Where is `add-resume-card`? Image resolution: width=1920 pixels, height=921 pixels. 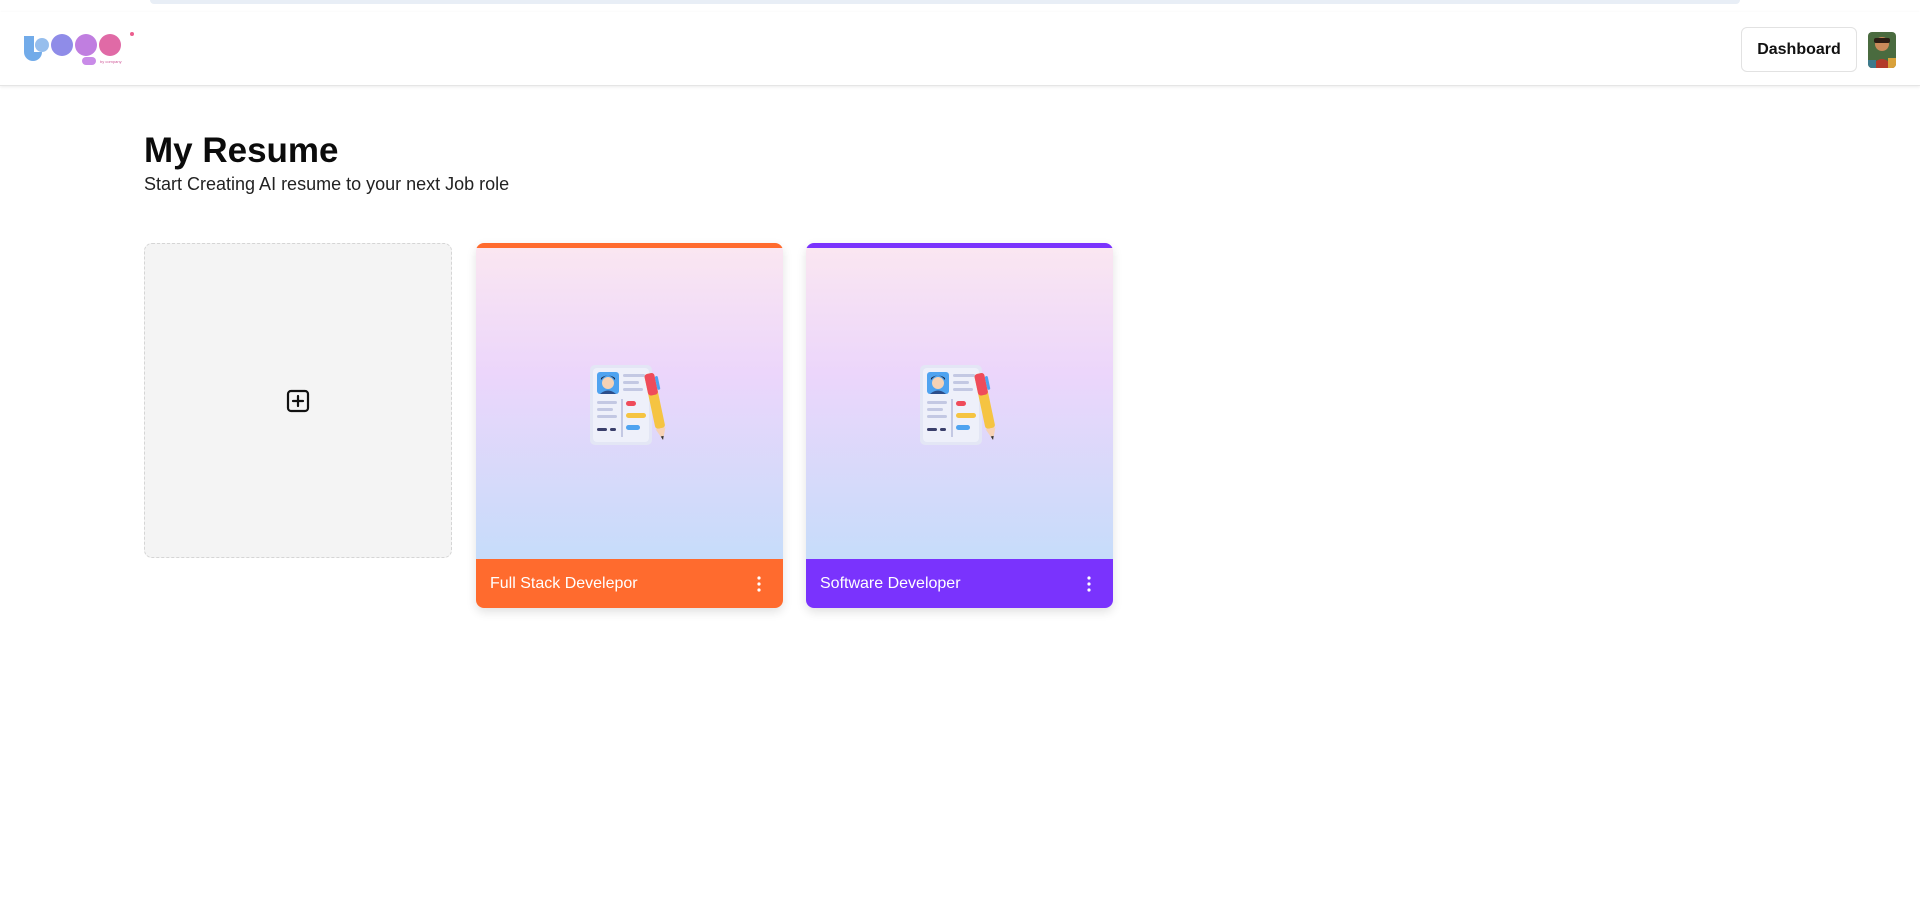 add-resume-card is located at coordinates (298, 400).